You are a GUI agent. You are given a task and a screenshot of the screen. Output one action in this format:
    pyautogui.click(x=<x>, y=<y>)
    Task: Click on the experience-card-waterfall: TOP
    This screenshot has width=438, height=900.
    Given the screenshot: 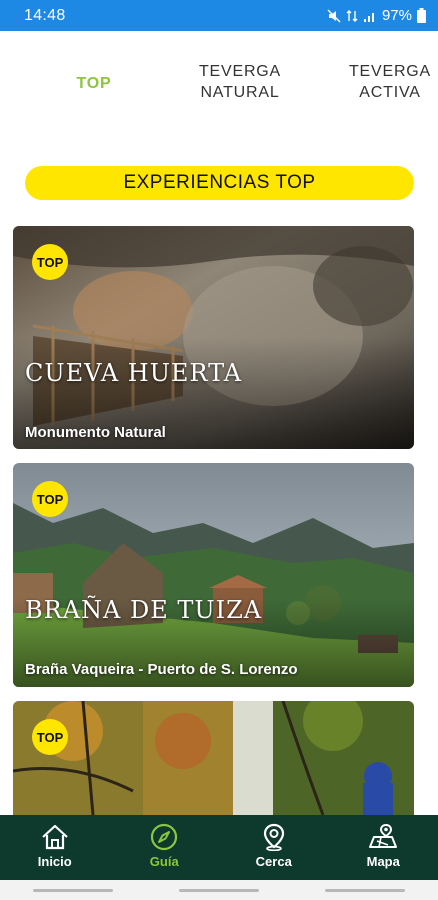 What is the action you would take?
    pyautogui.click(x=213, y=758)
    